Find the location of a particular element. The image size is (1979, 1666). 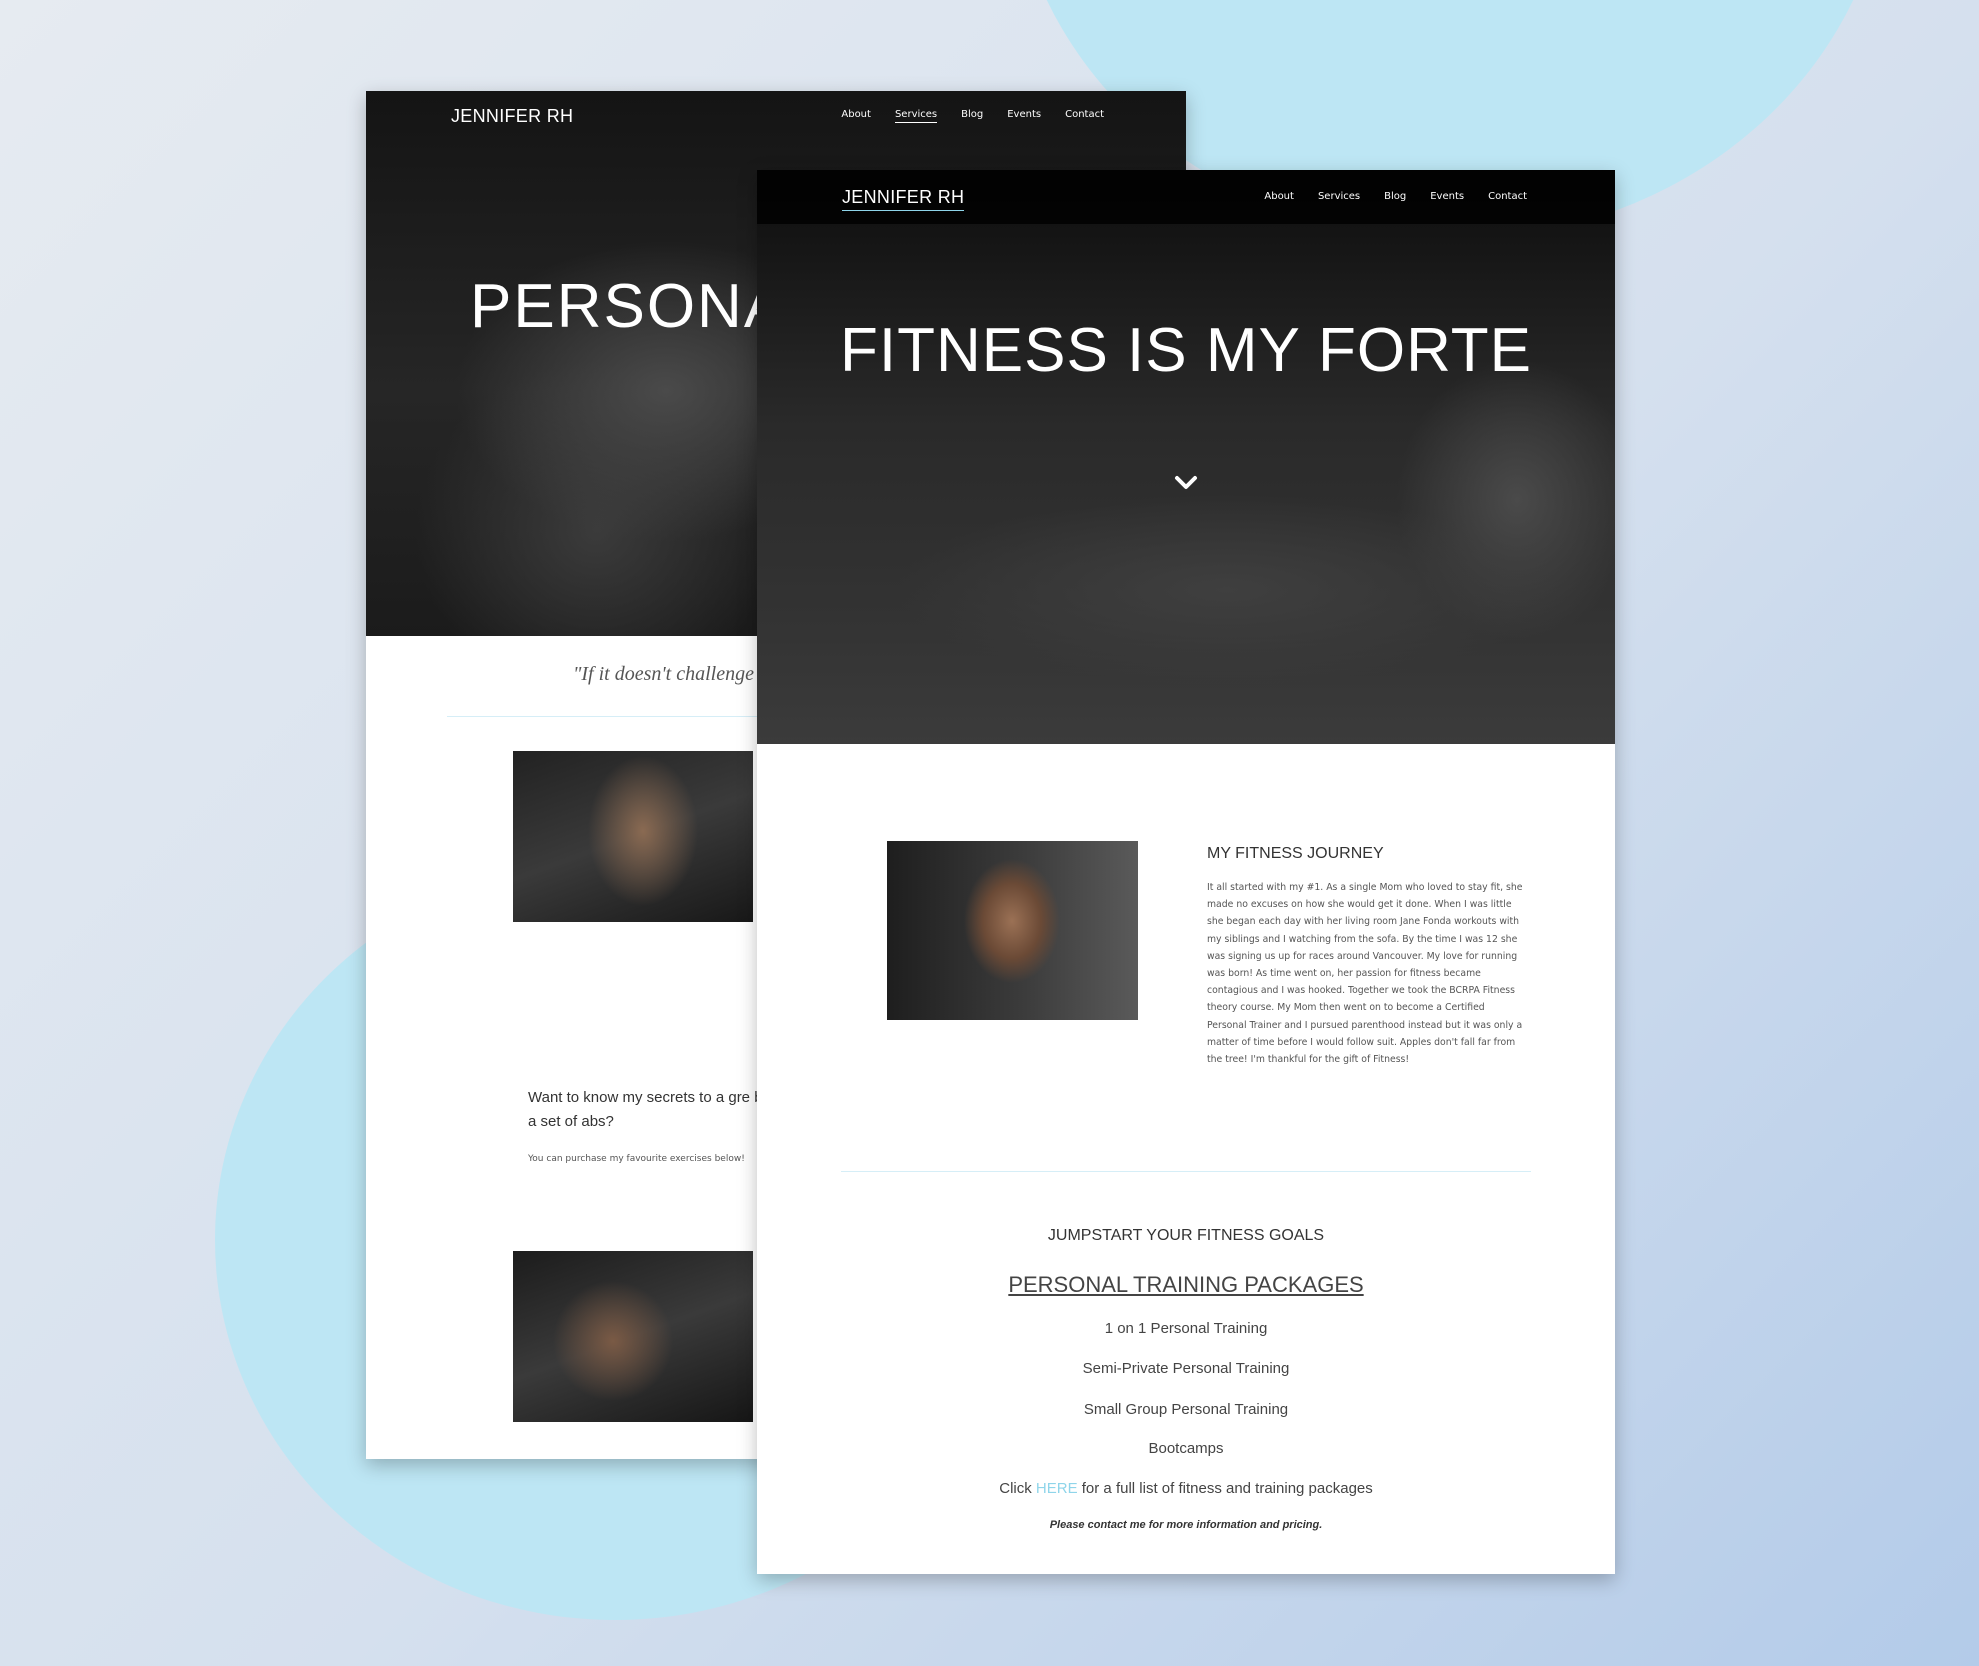

front-nav-services: Services is located at coordinates (1339, 196).